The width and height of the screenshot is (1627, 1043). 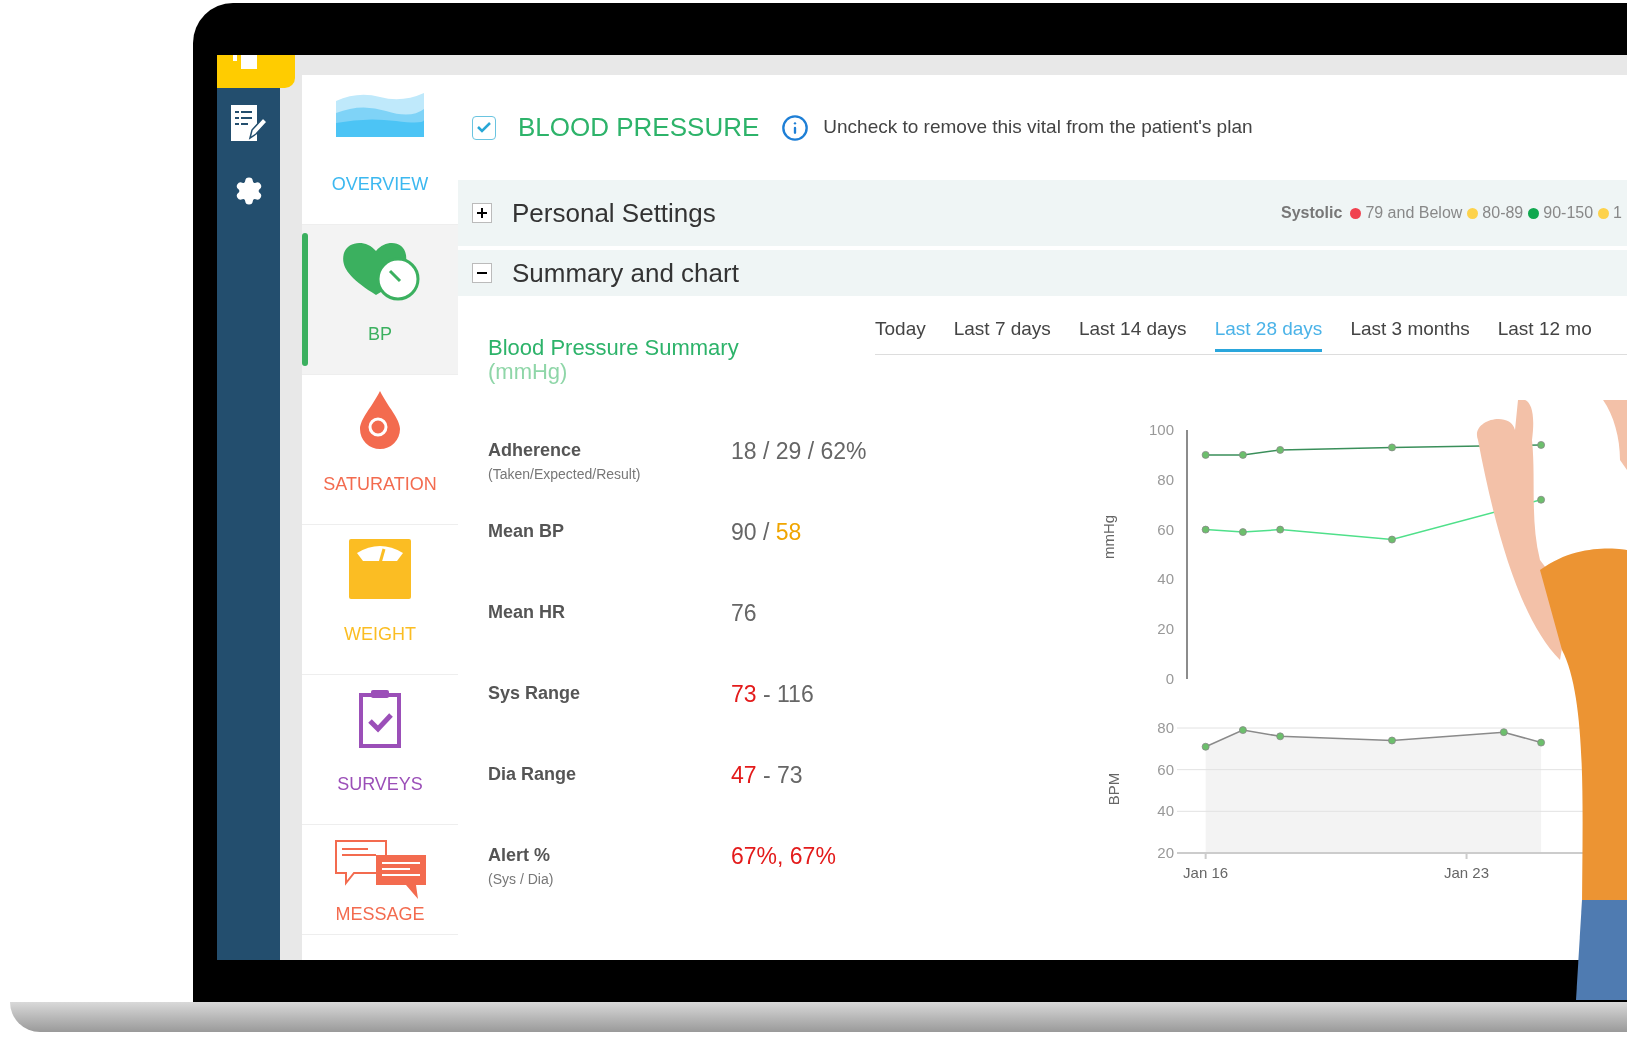 I want to click on legend-title: Systolic, so click(x=1312, y=213).